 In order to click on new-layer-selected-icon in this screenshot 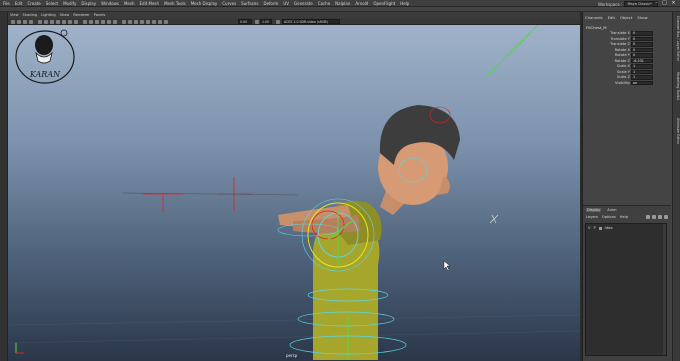, I will do `click(666, 217)`.